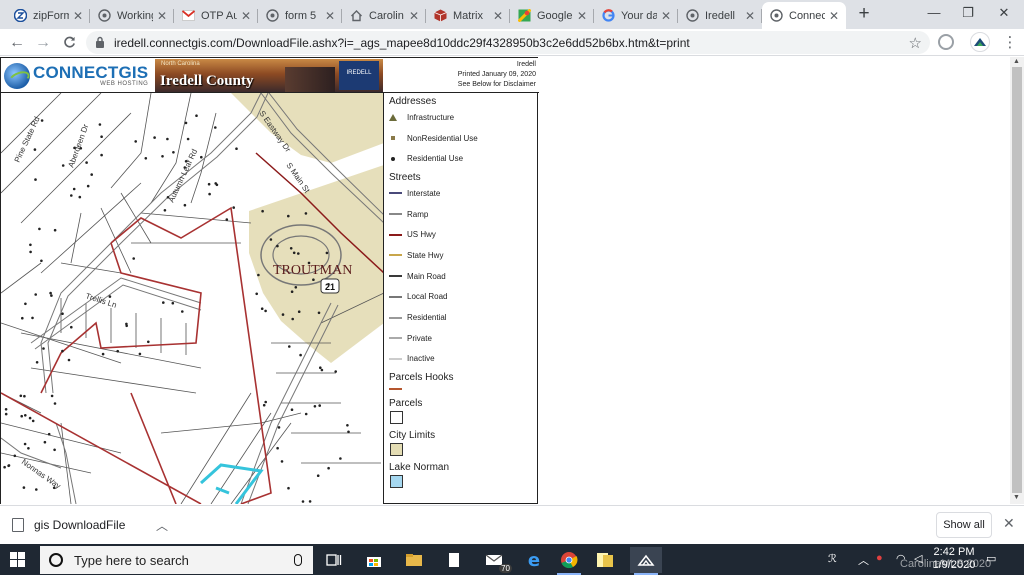 The image size is (1024, 575). I want to click on scroll-up-arrow: ▲, so click(1016, 61).